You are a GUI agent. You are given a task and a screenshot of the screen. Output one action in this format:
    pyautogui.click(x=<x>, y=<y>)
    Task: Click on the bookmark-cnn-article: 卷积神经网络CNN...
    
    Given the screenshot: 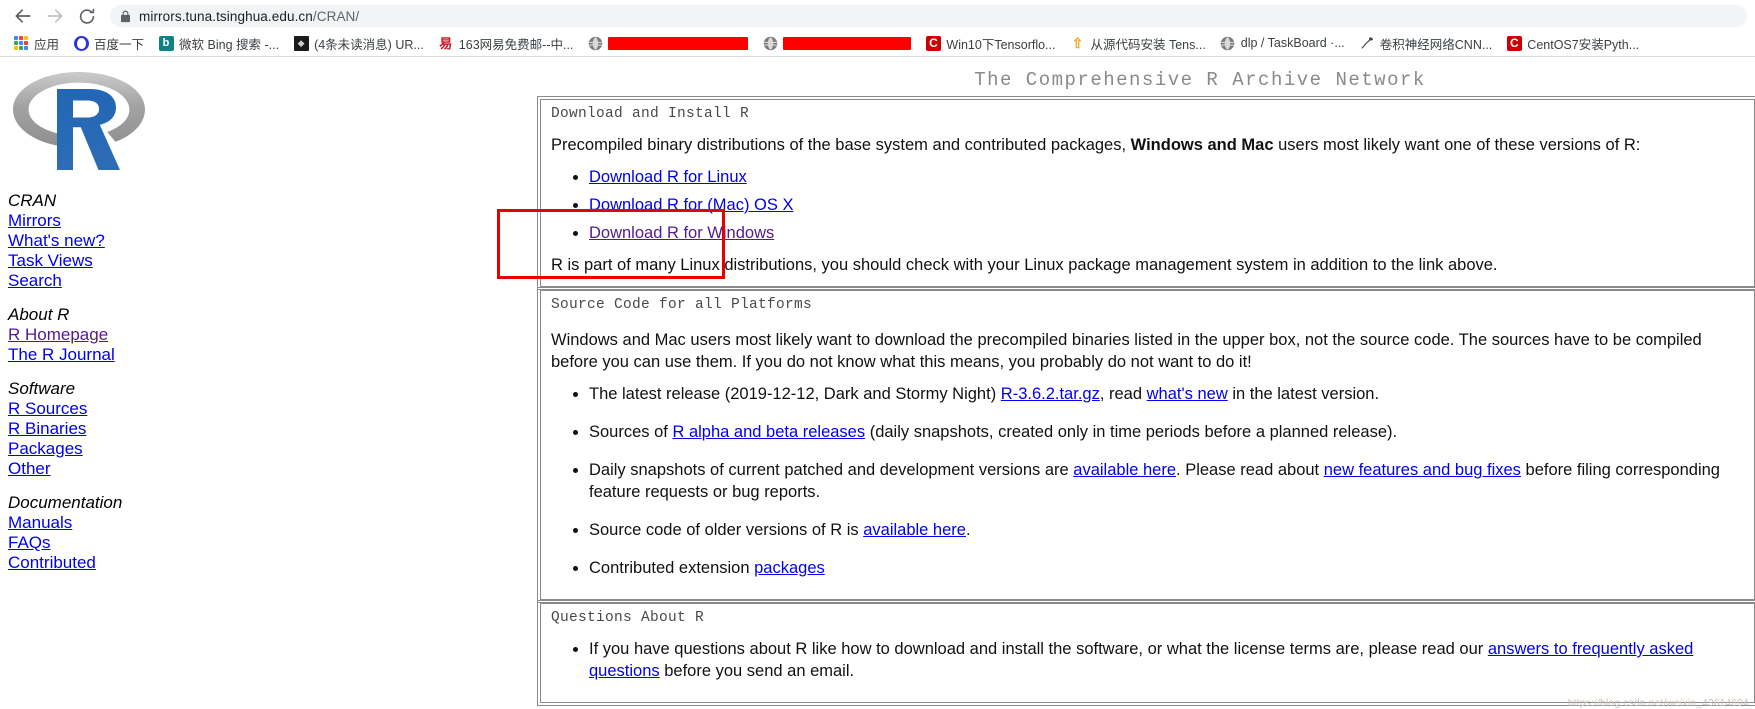 What is the action you would take?
    pyautogui.click(x=1426, y=43)
    